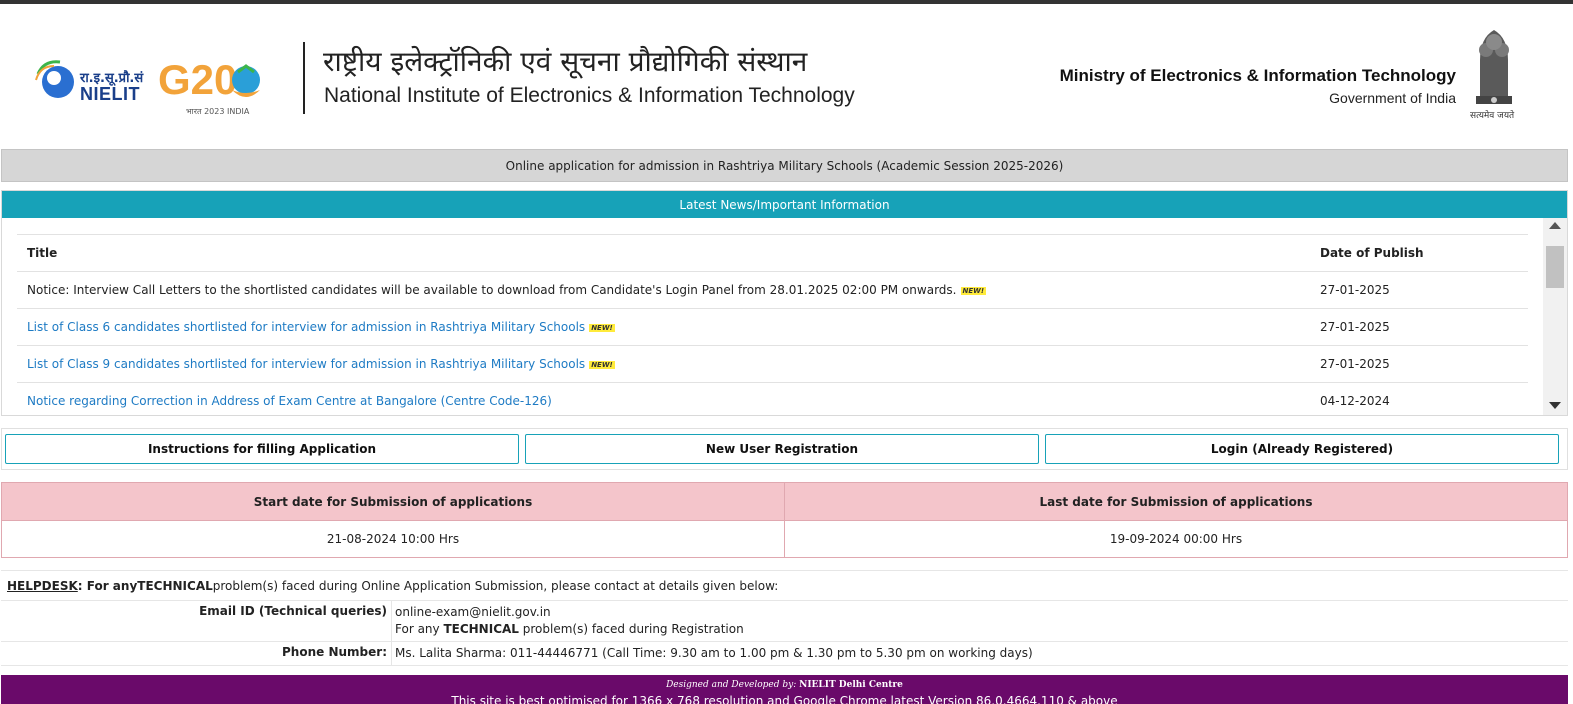 The width and height of the screenshot is (1573, 704). I want to click on scroll-thumb, so click(1555, 267).